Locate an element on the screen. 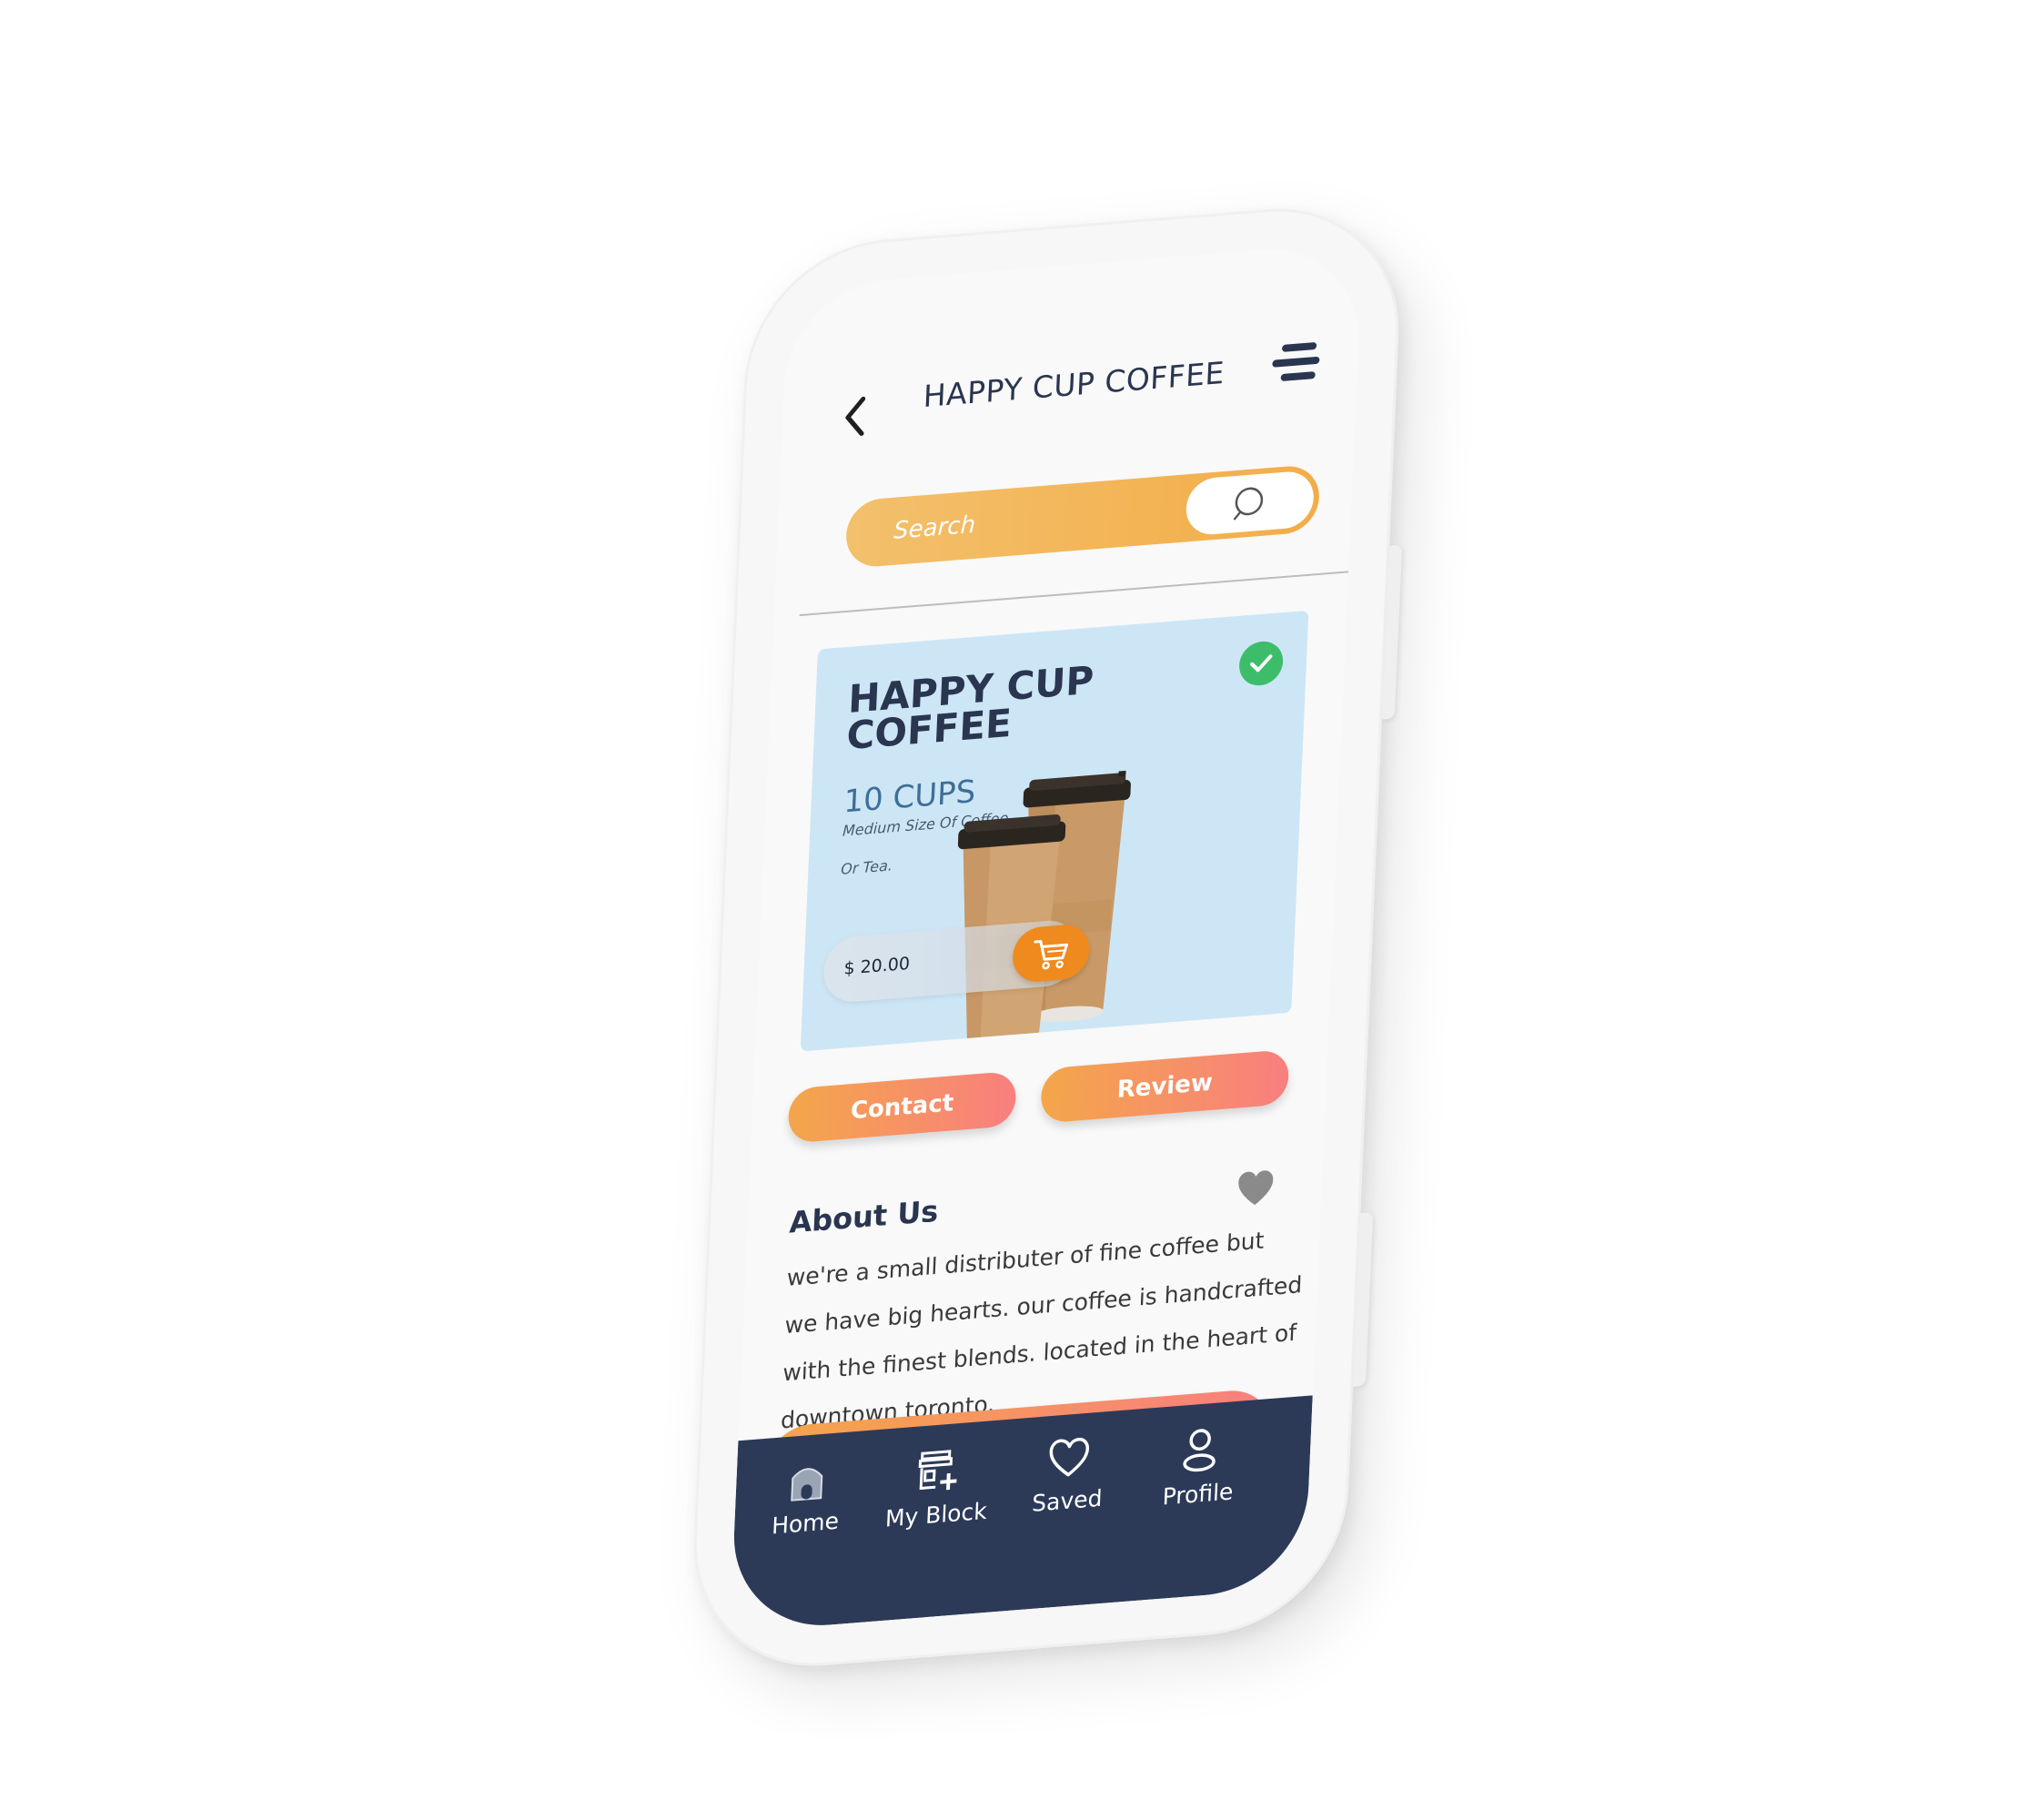  promo-subtitle-2: Or Tea. is located at coordinates (866, 867).